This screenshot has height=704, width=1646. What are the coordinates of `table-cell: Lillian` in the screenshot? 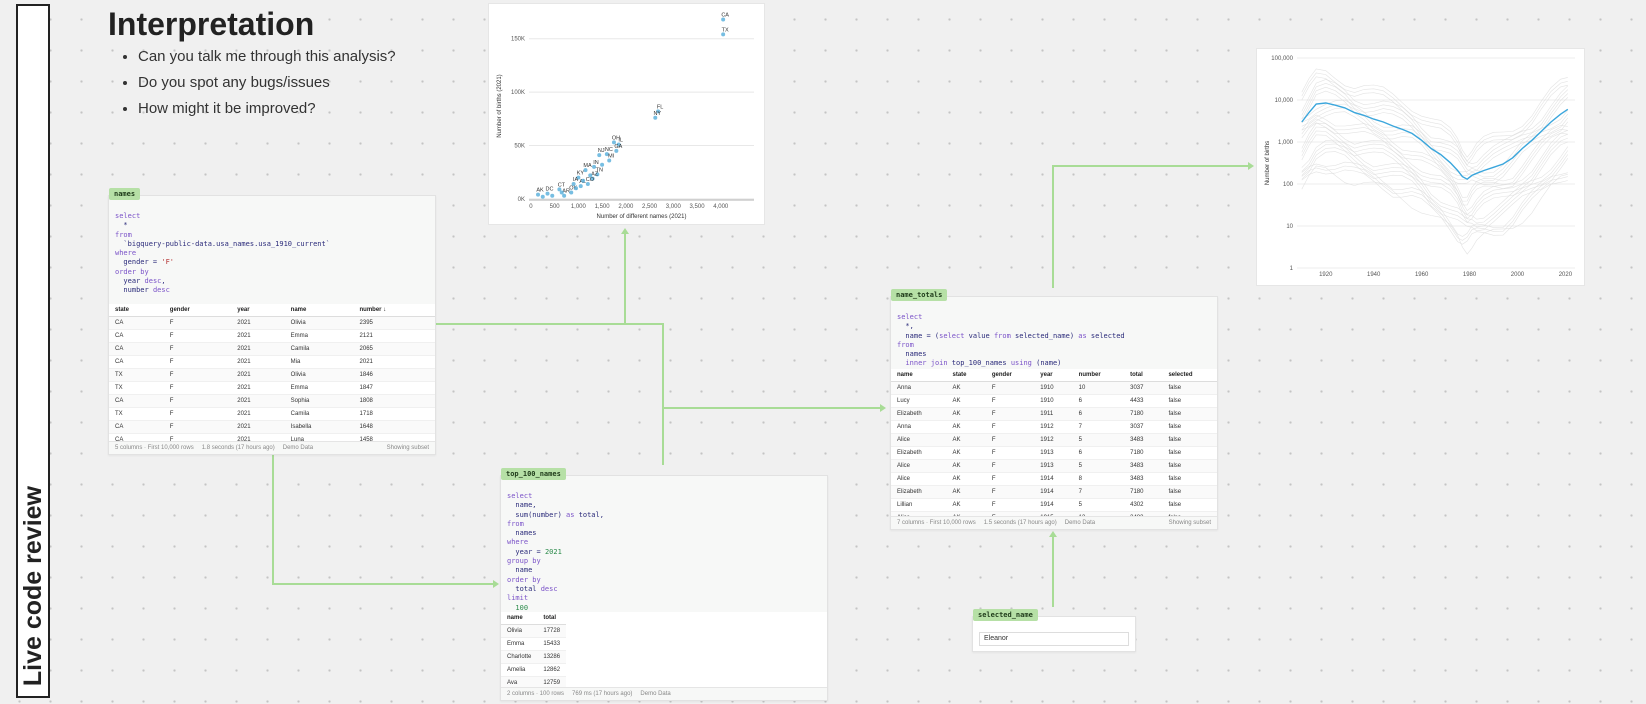 It's located at (919, 505).